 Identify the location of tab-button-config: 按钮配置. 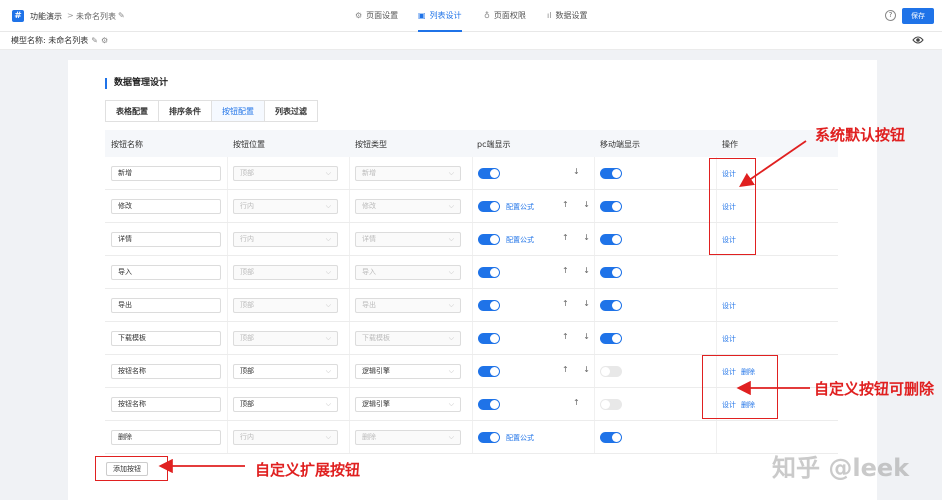
(237, 111).